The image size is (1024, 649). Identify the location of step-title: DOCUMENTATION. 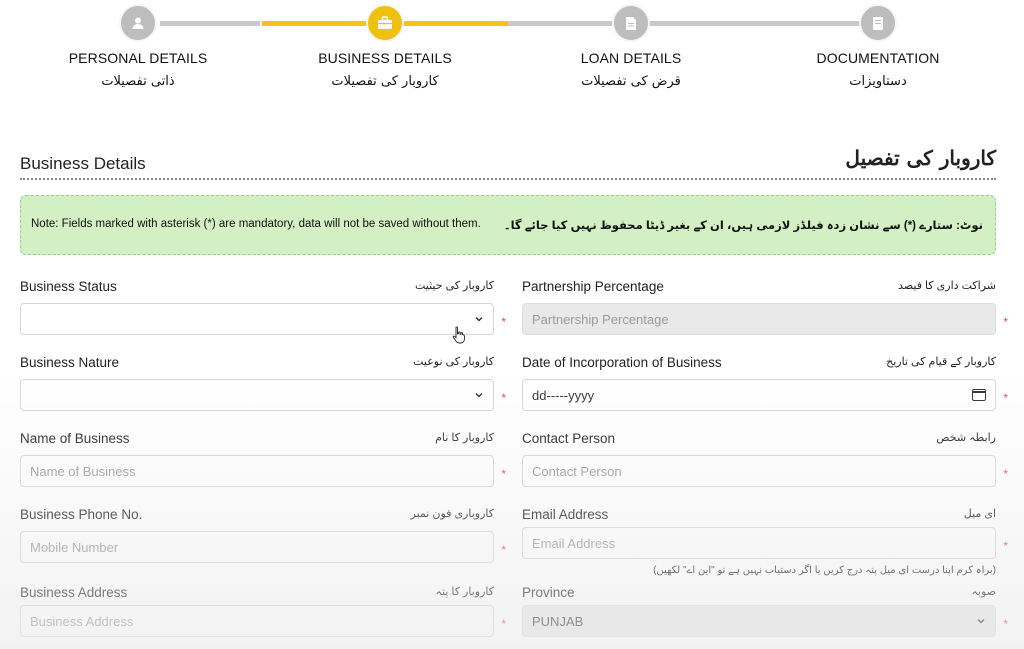
(878, 58).